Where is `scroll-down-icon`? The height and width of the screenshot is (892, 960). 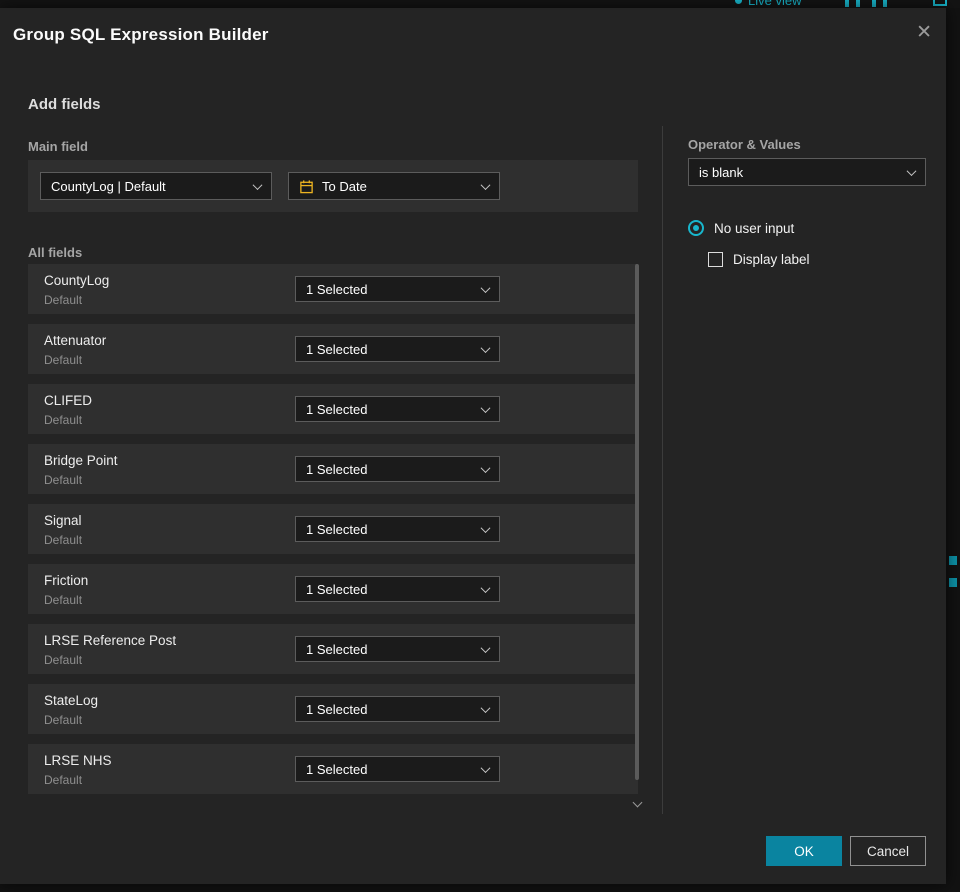
scroll-down-icon is located at coordinates (637, 802).